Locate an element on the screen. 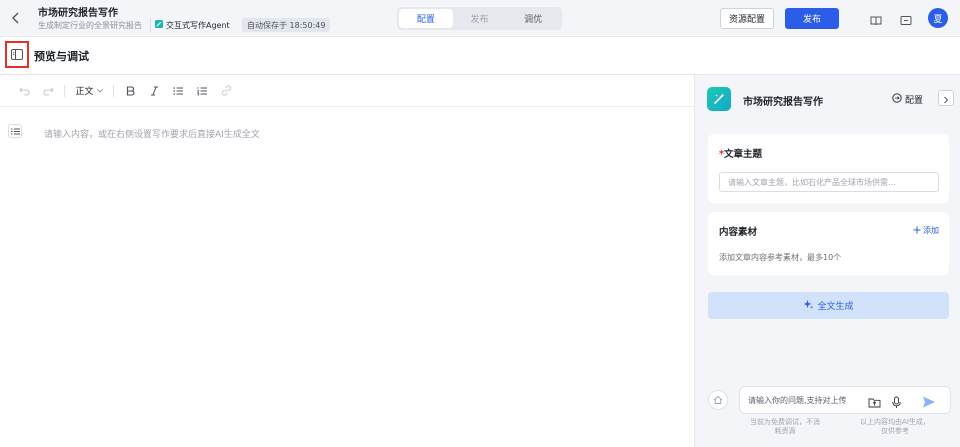 The image size is (960, 447). generate-full-text-button: 全文生成 is located at coordinates (828, 305).